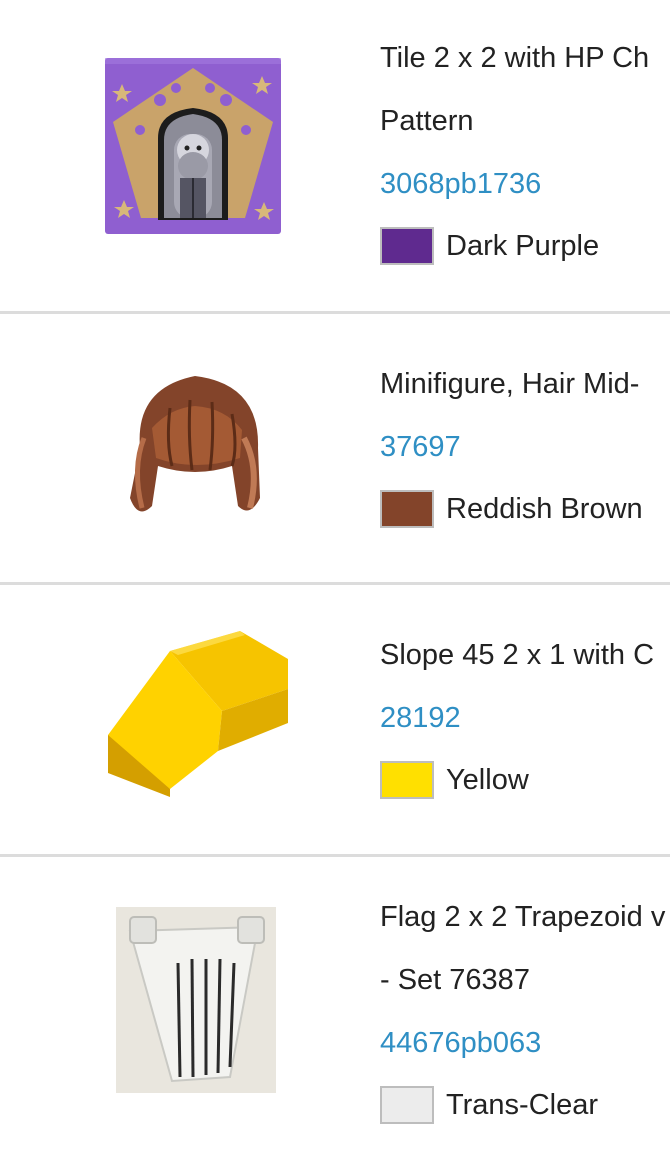 This screenshot has height=1165, width=670. What do you see at coordinates (460, 184) in the screenshot?
I see `part-number-link: 3068pb1736` at bounding box center [460, 184].